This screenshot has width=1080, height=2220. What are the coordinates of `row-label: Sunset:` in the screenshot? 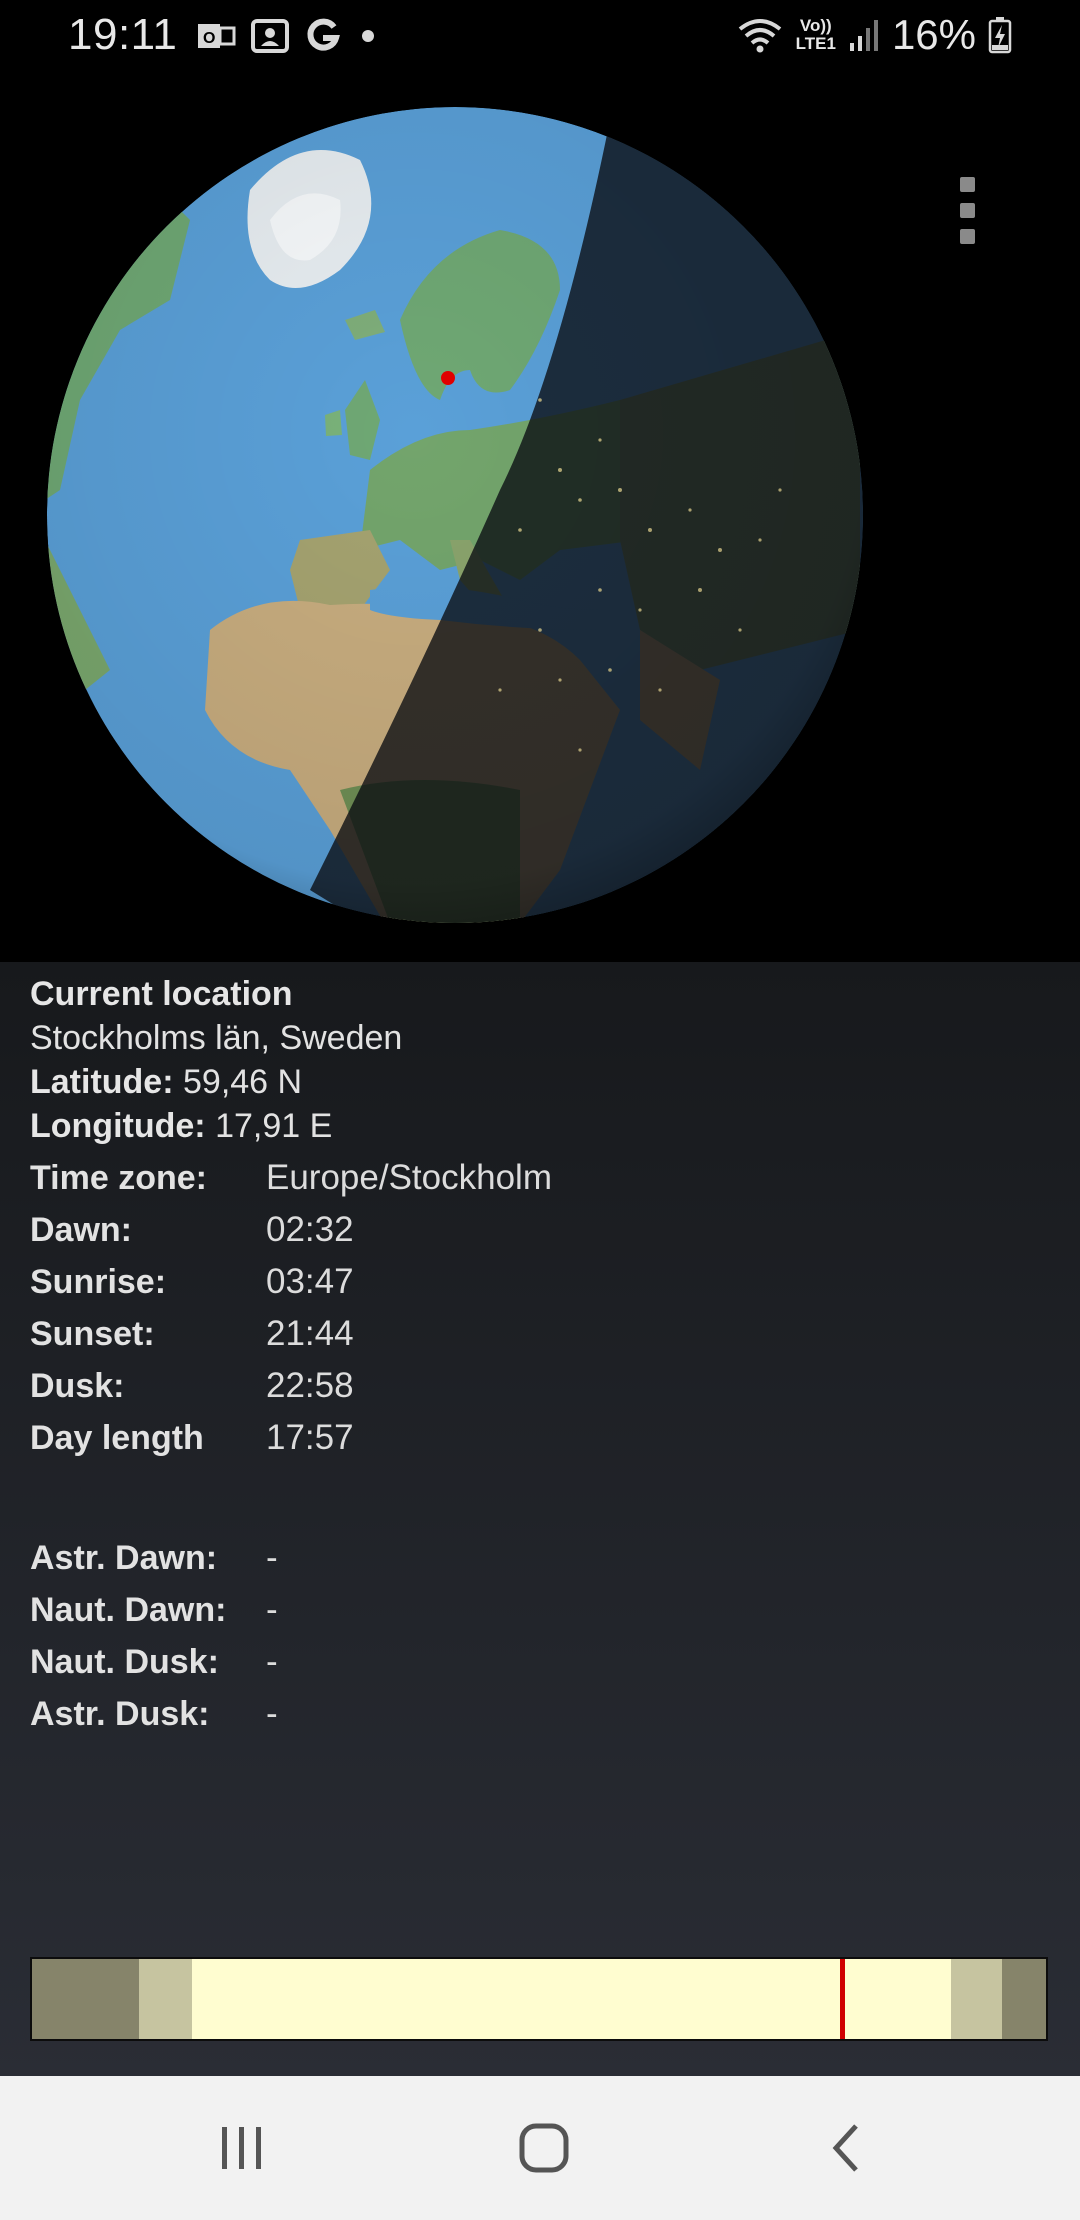 It's located at (92, 1334).